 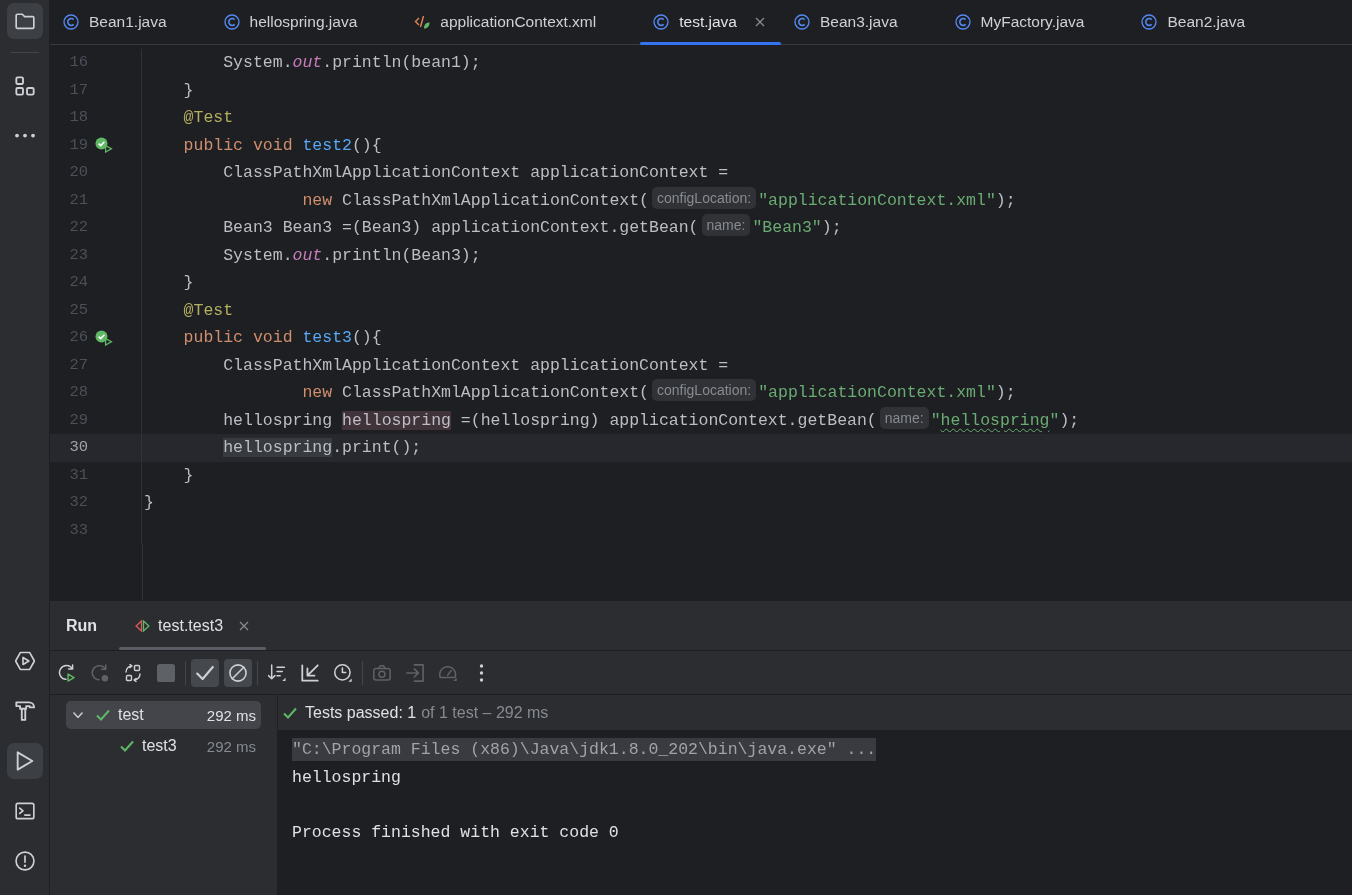 What do you see at coordinates (448, 672) in the screenshot?
I see `gauge-icon` at bounding box center [448, 672].